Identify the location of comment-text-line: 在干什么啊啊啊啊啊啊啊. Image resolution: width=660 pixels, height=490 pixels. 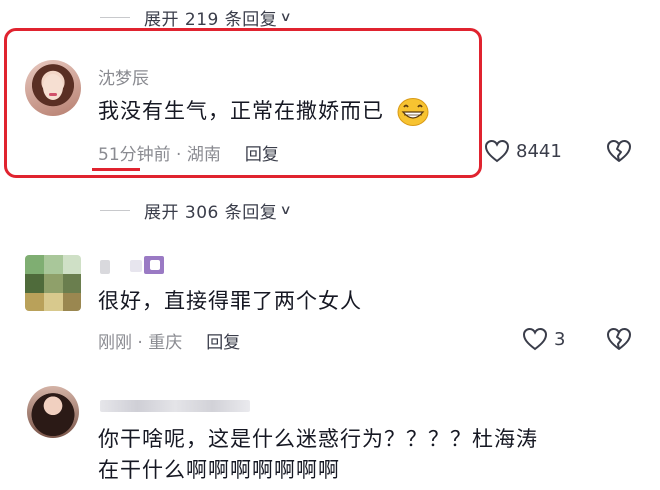
(219, 470).